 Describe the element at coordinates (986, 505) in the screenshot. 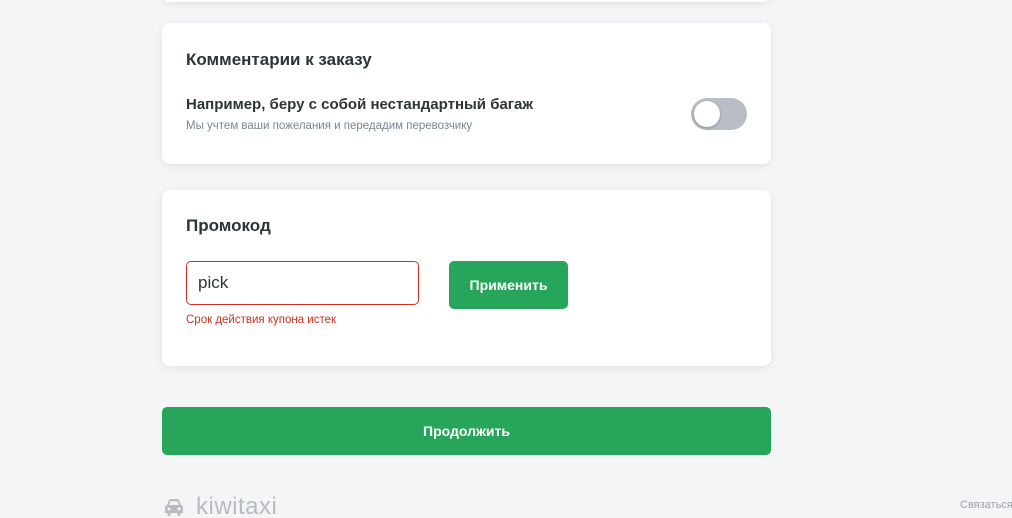

I see `contact-link: Связаться` at that location.